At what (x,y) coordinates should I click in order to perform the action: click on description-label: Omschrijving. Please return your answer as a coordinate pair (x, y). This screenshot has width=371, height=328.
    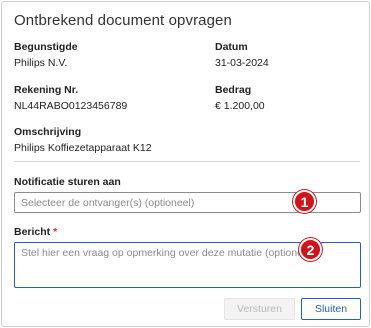
    Looking at the image, I should click on (48, 132).